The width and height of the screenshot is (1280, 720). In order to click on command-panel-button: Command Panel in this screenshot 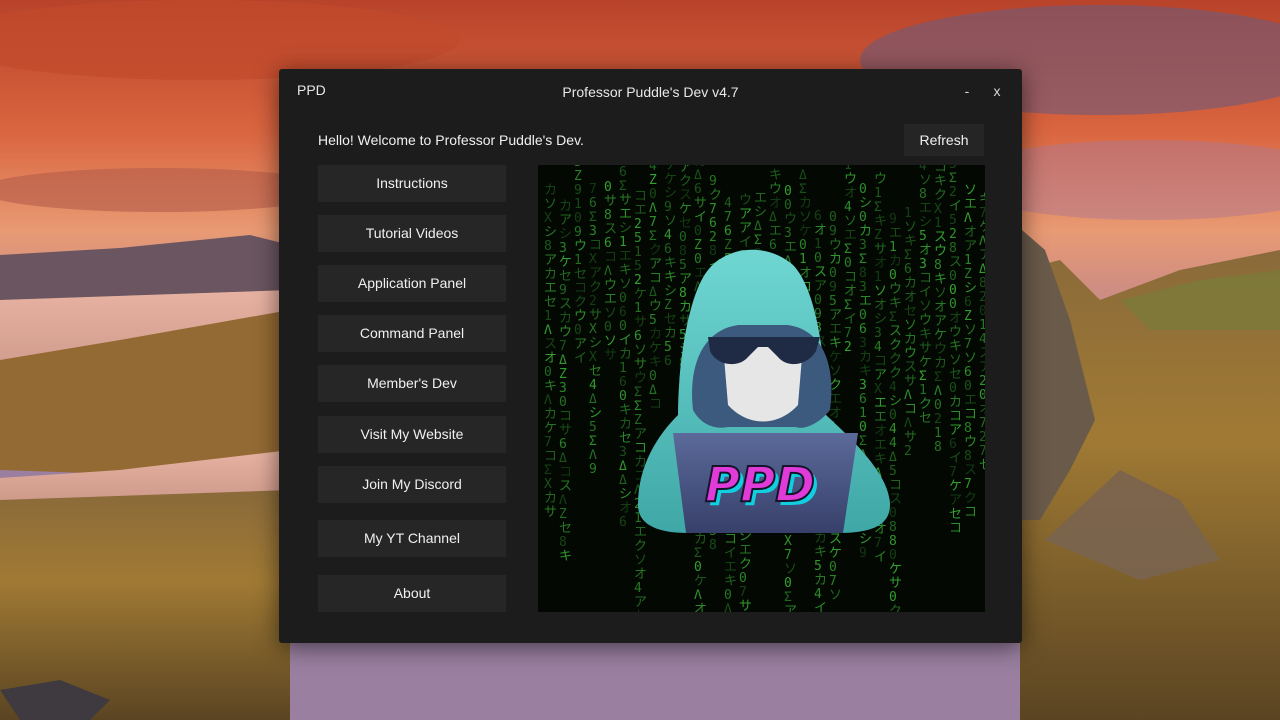, I will do `click(412, 333)`.